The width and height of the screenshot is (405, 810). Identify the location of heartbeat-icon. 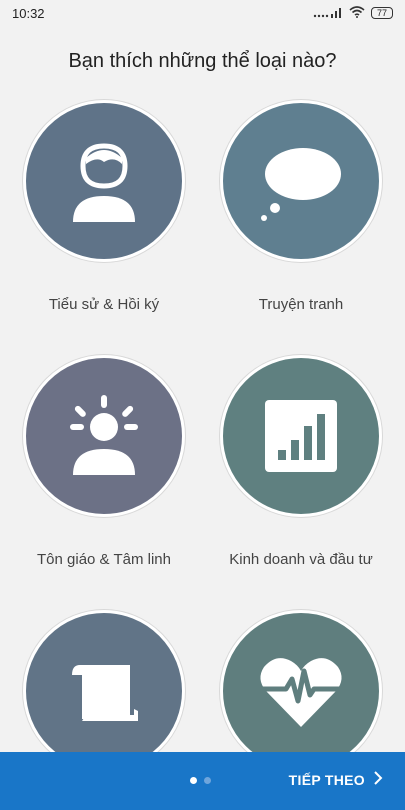
(301, 692).